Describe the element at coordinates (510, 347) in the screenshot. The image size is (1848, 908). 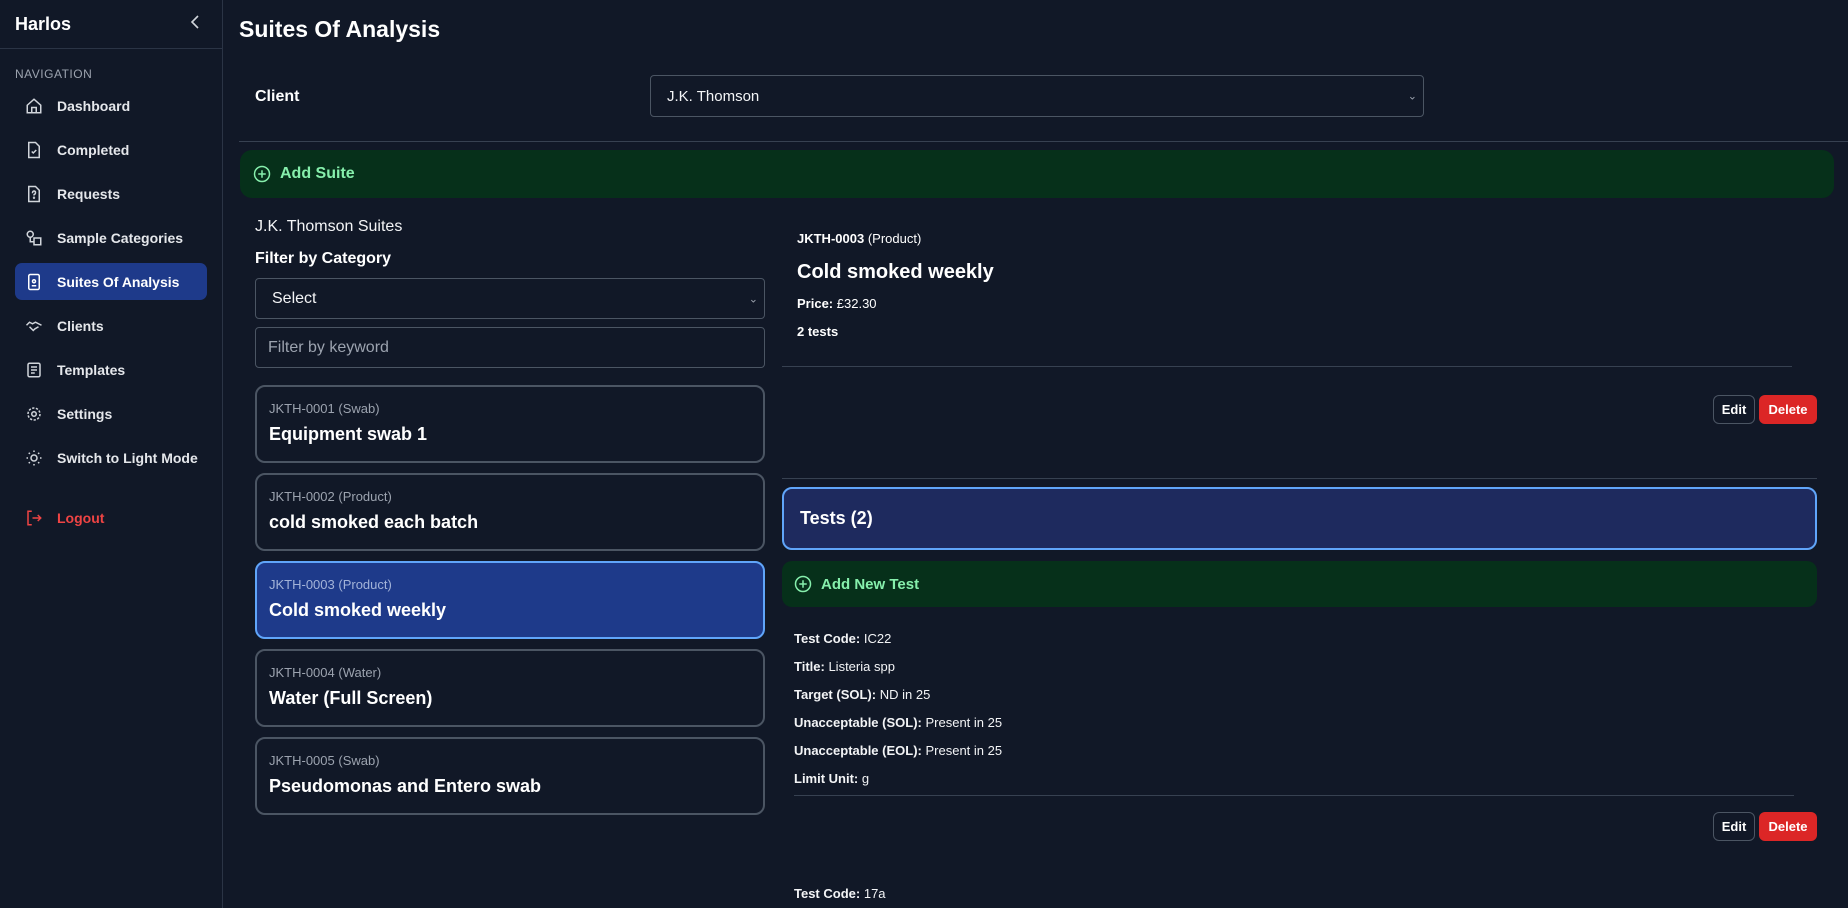
I see `keyword-filter-input` at that location.